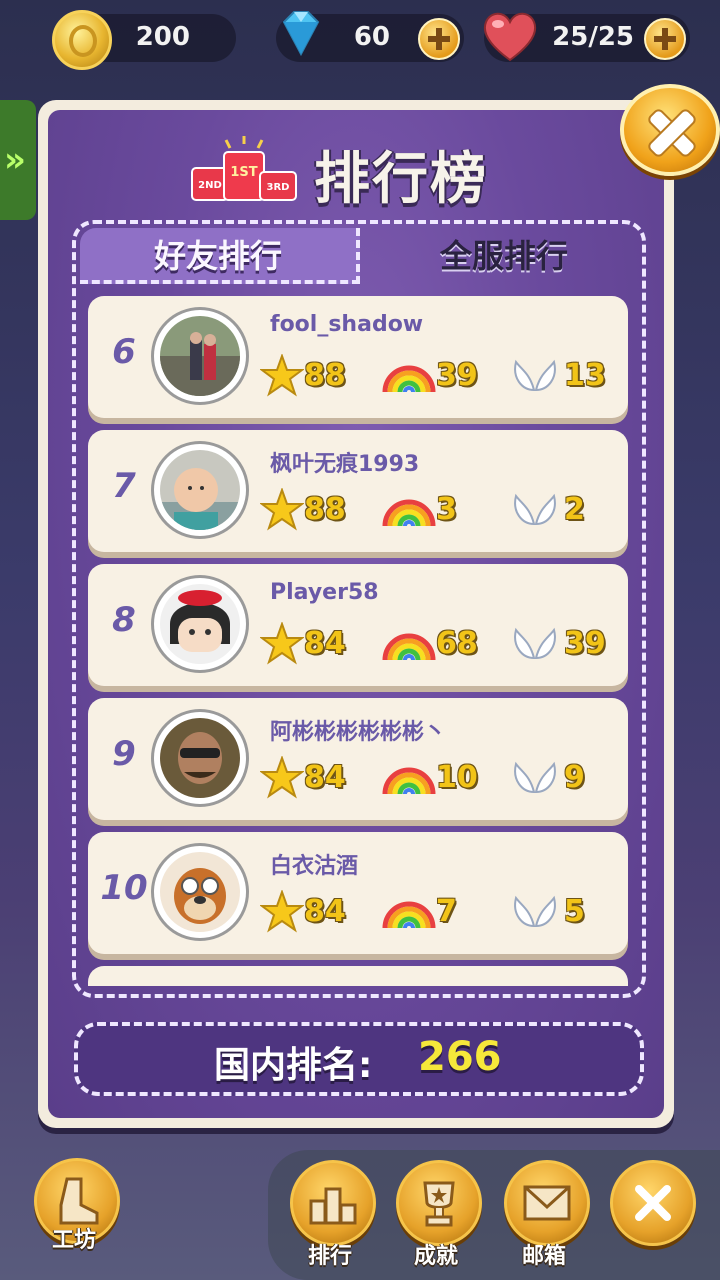 The height and width of the screenshot is (1280, 720). I want to click on ranking-button, so click(333, 1203).